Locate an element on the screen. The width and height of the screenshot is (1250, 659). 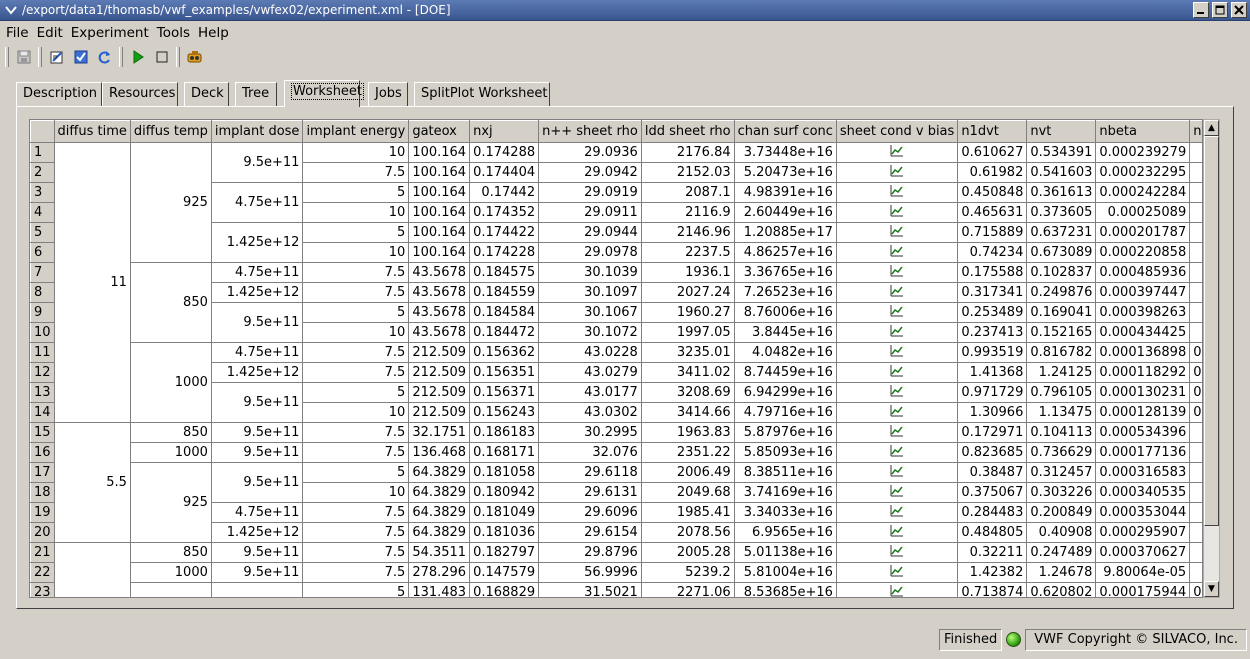
chan-surf-conc-cell: 7.26523e+16 is located at coordinates (785, 292).